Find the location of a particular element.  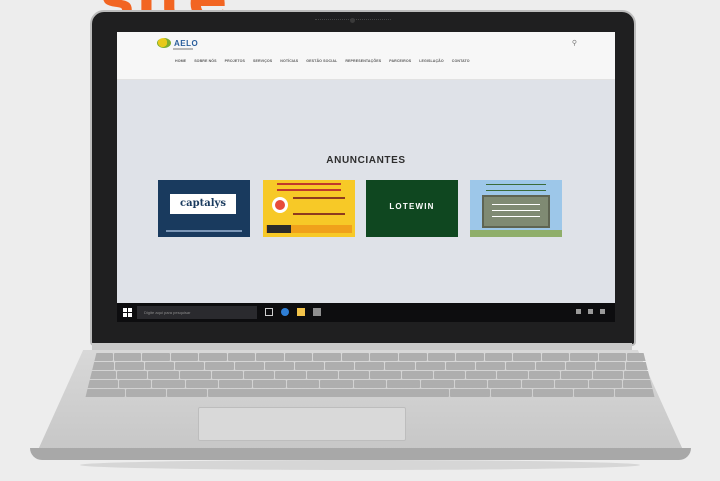

advertiser-logo: LOTEWIN is located at coordinates (412, 206).